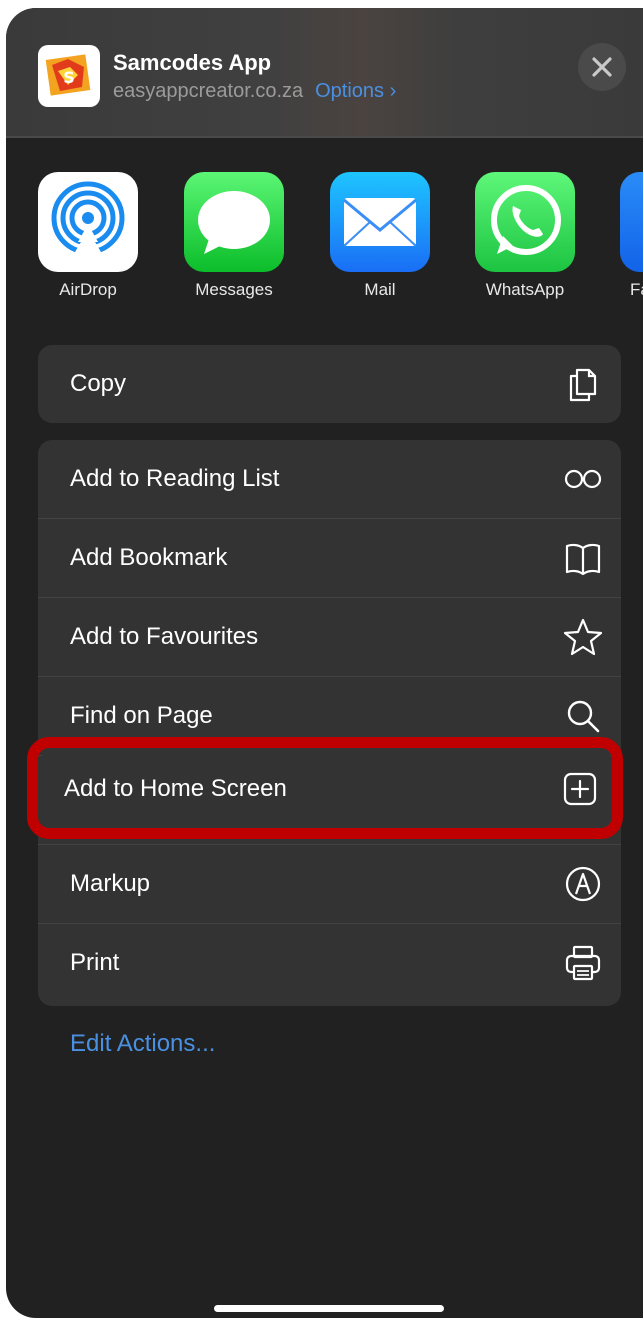  Describe the element at coordinates (324, 137) in the screenshot. I see `header-divider` at that location.